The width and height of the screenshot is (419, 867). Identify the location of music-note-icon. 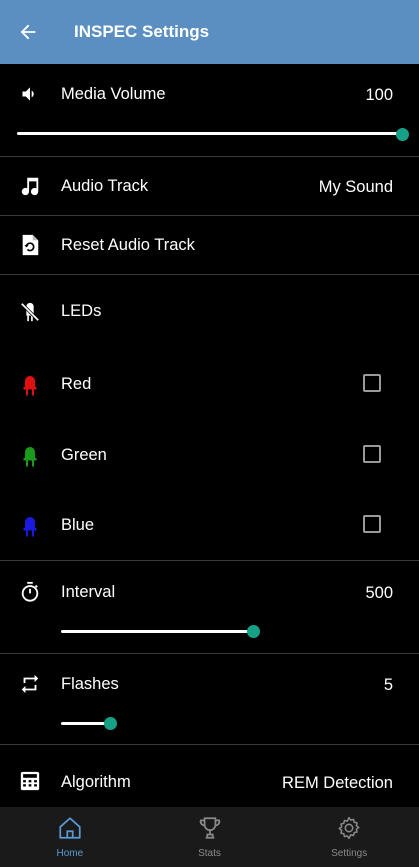
(30, 186).